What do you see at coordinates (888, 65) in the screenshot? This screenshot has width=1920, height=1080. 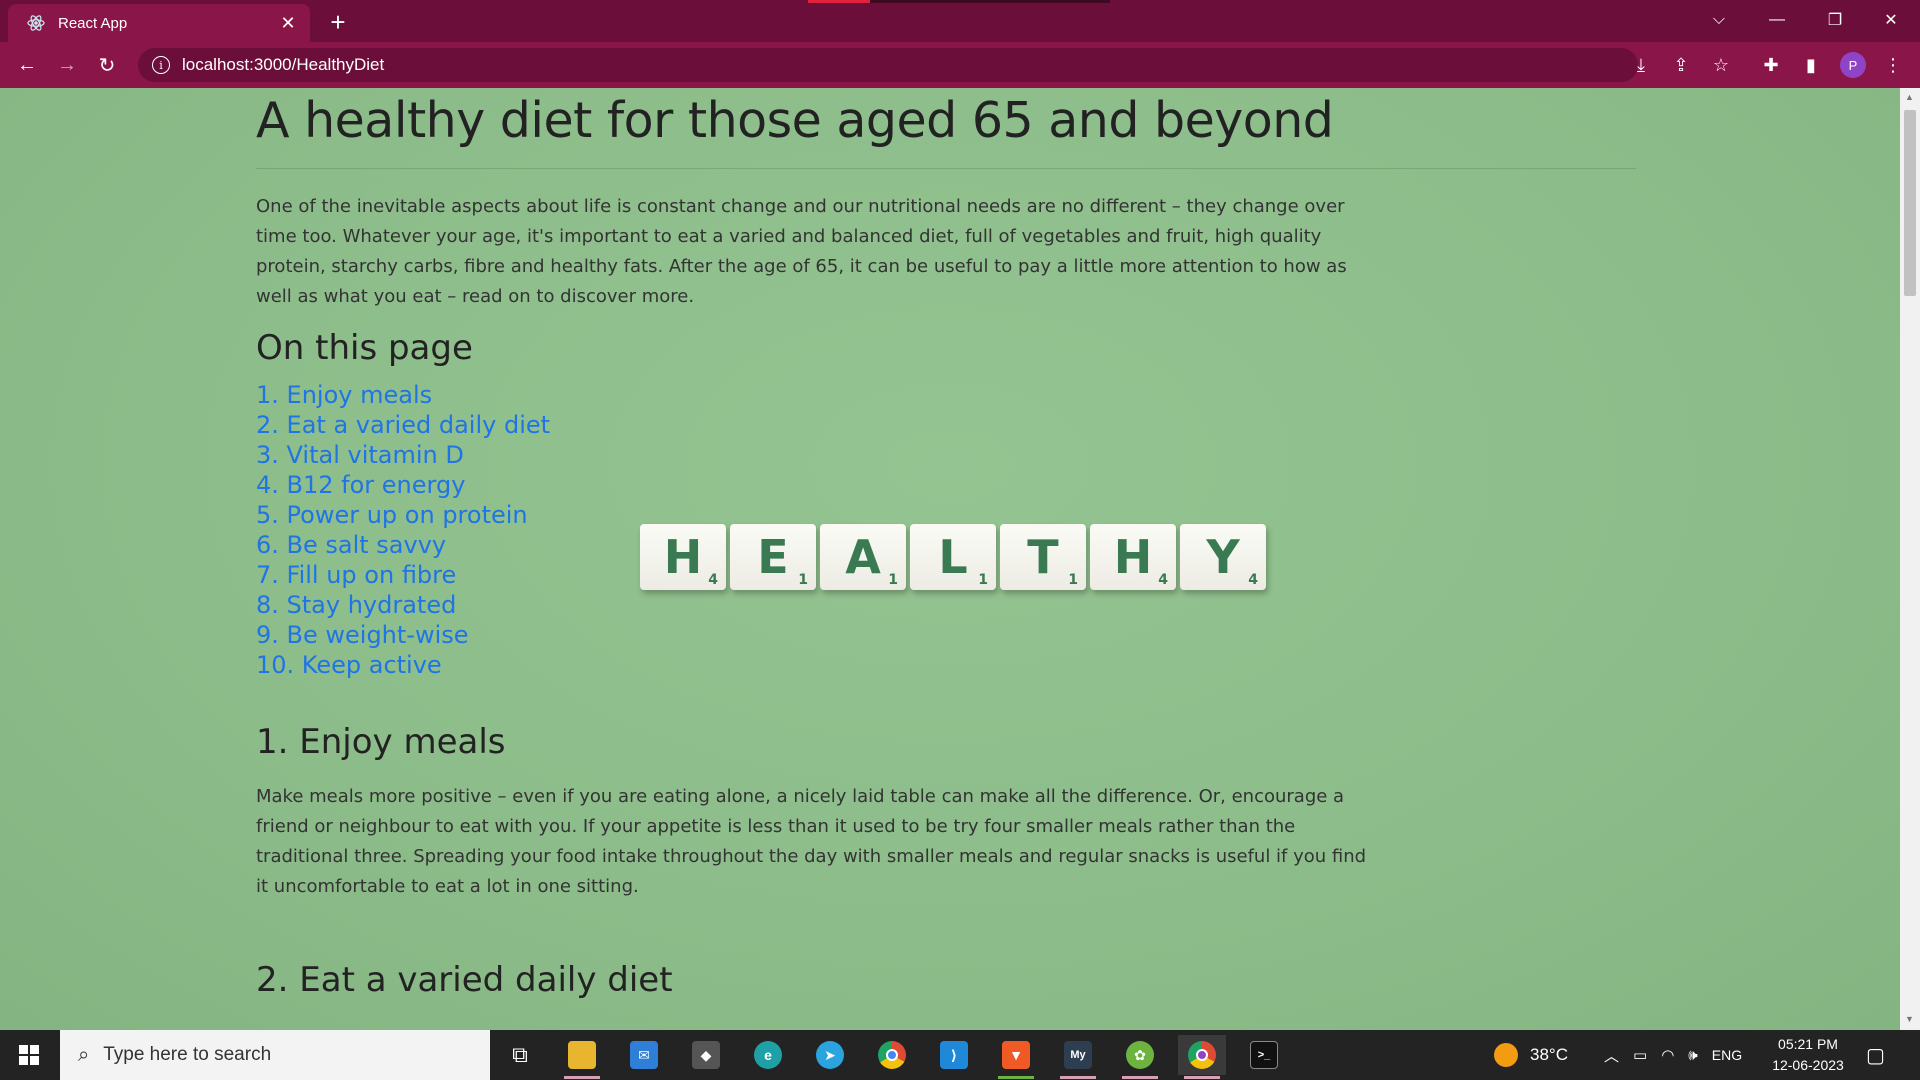 I see `address-bar: i localhost:3000/HealthyDiet` at bounding box center [888, 65].